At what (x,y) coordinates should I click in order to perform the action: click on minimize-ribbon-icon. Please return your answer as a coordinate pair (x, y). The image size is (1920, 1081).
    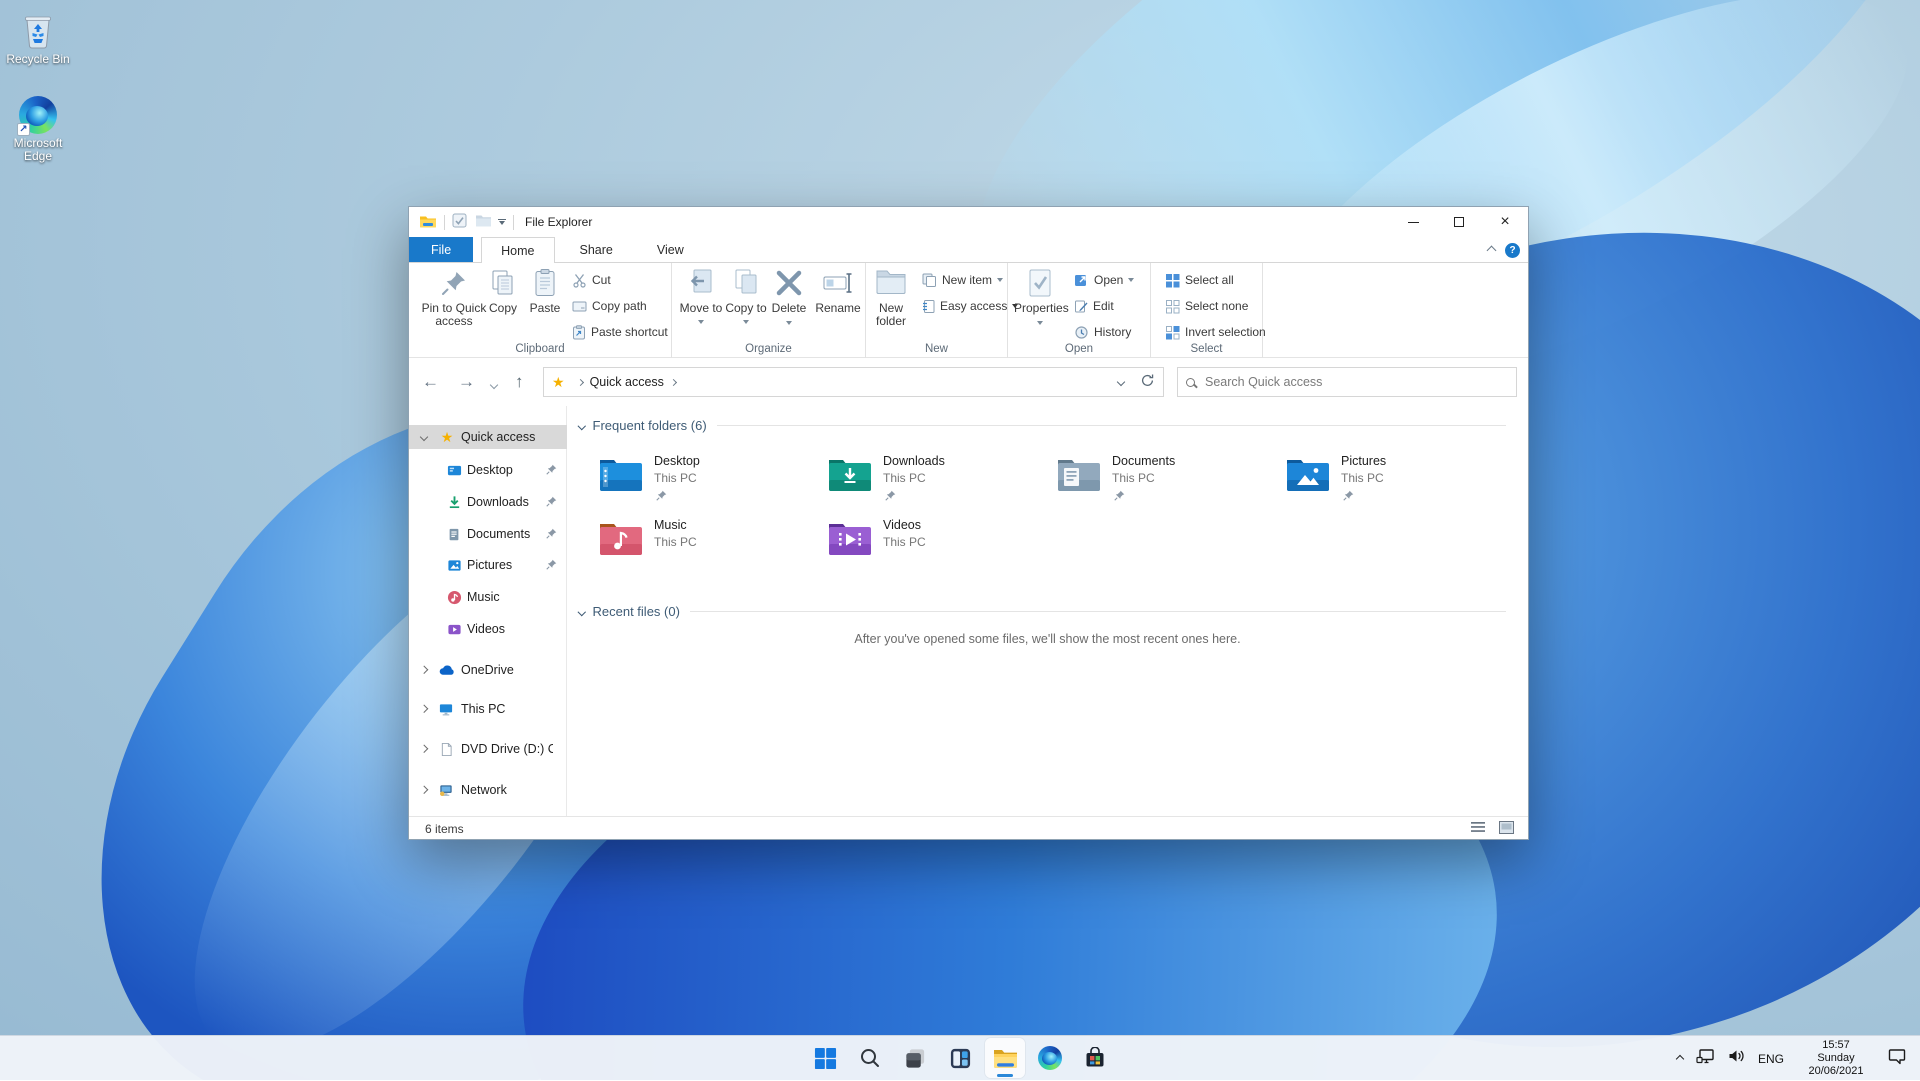
    Looking at the image, I should click on (1492, 250).